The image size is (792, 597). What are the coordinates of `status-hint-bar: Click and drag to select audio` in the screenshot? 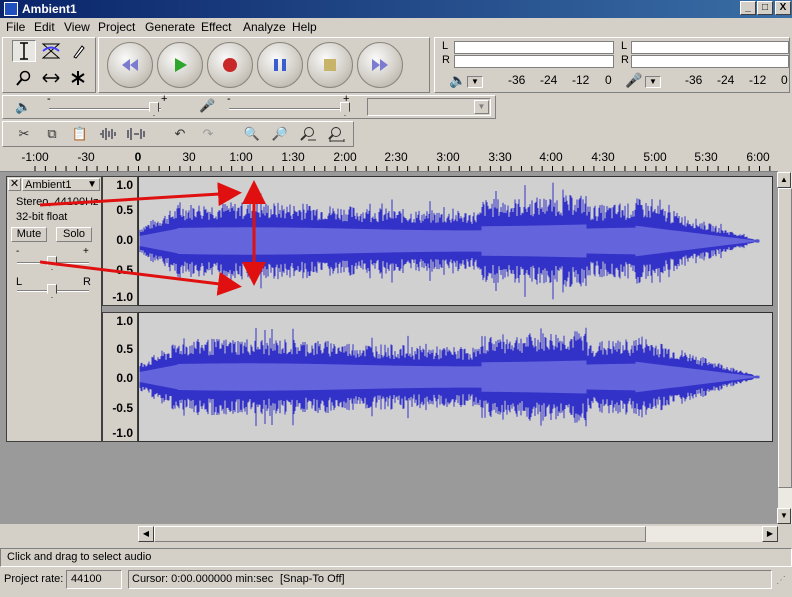 It's located at (396, 557).